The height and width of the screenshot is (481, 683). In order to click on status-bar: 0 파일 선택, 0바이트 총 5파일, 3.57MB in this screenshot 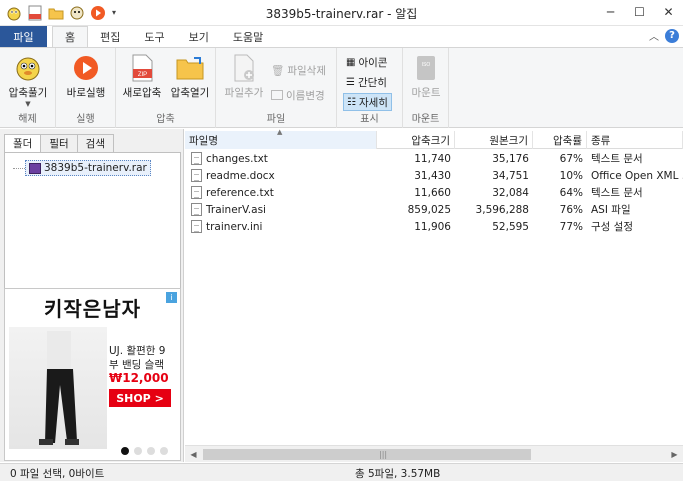, I will do `click(341, 472)`.